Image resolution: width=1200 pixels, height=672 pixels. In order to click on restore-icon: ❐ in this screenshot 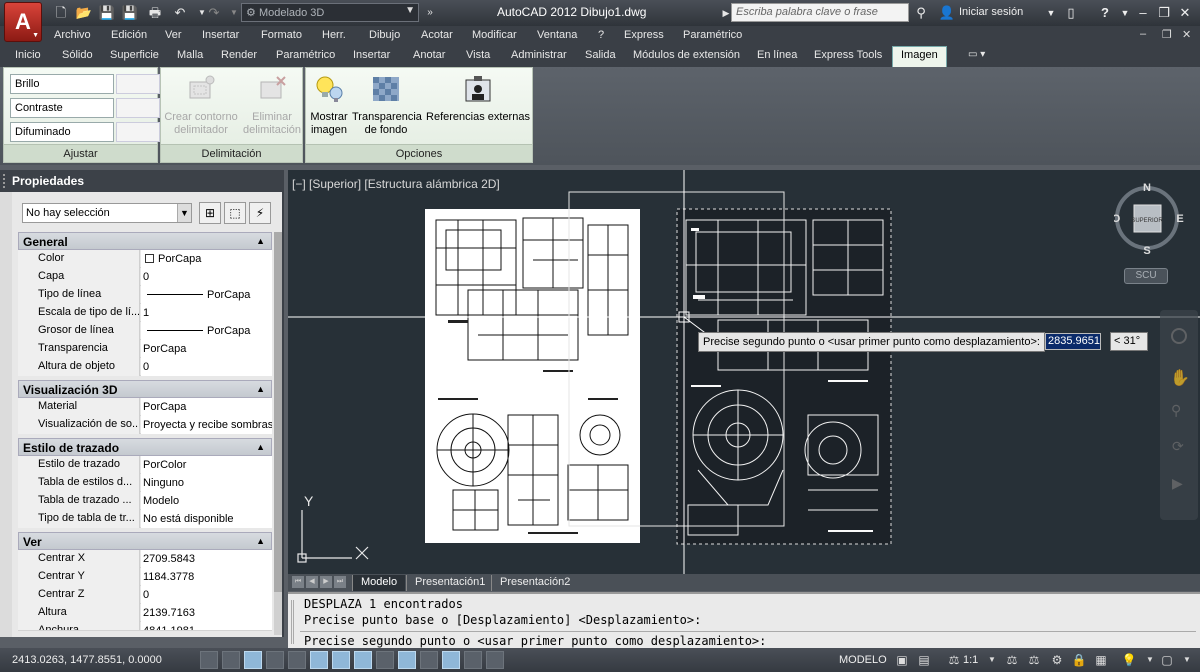, I will do `click(1164, 13)`.